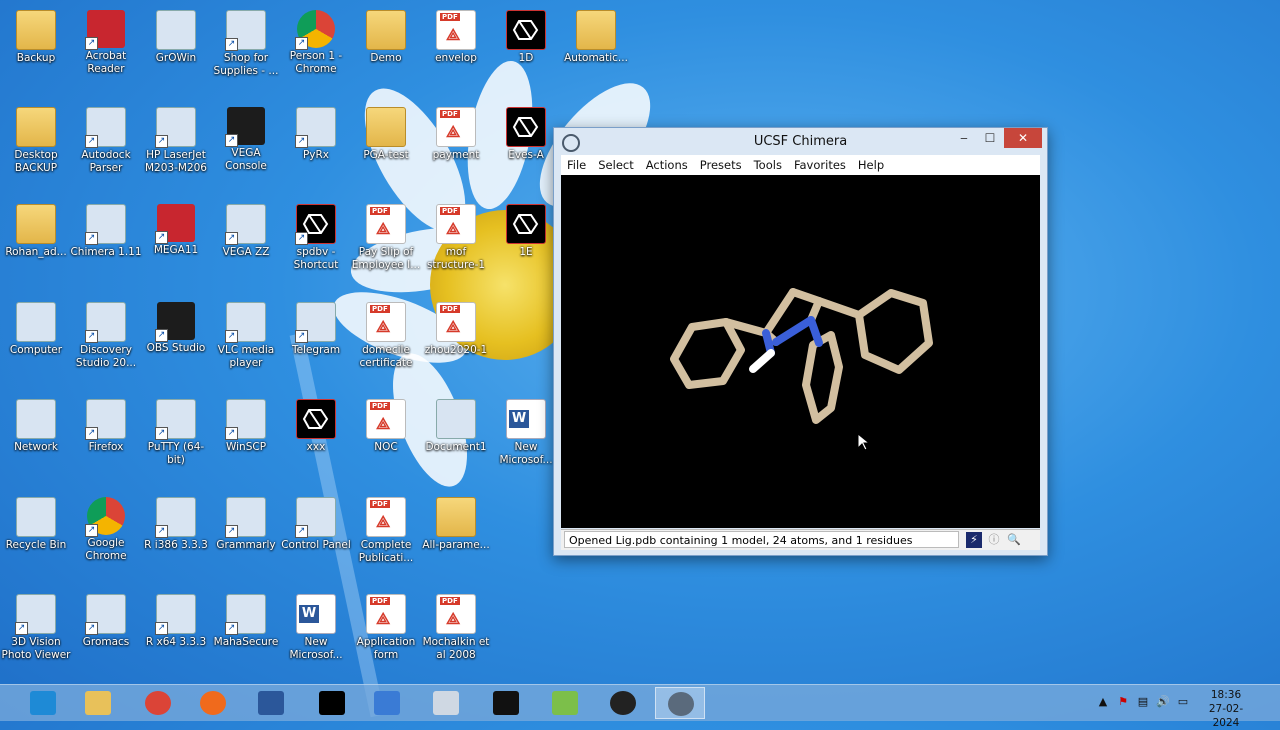  I want to click on desktop-icon: ↗ Google Chrome, so click(106, 527).